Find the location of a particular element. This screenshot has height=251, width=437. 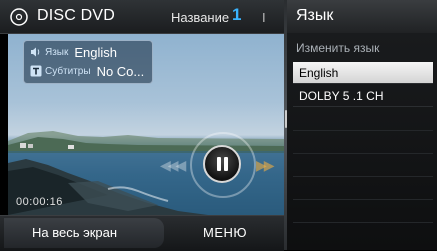

subtitle-label: Субтитры is located at coordinates (68, 71).